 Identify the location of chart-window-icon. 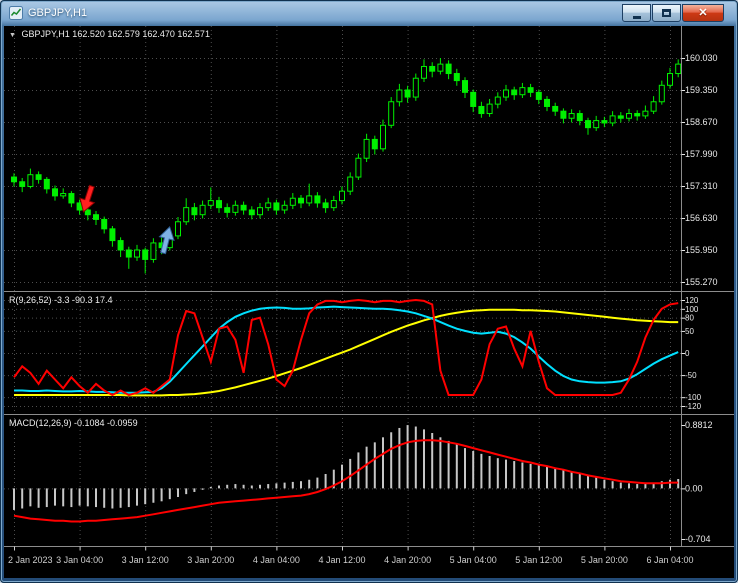
(16, 13).